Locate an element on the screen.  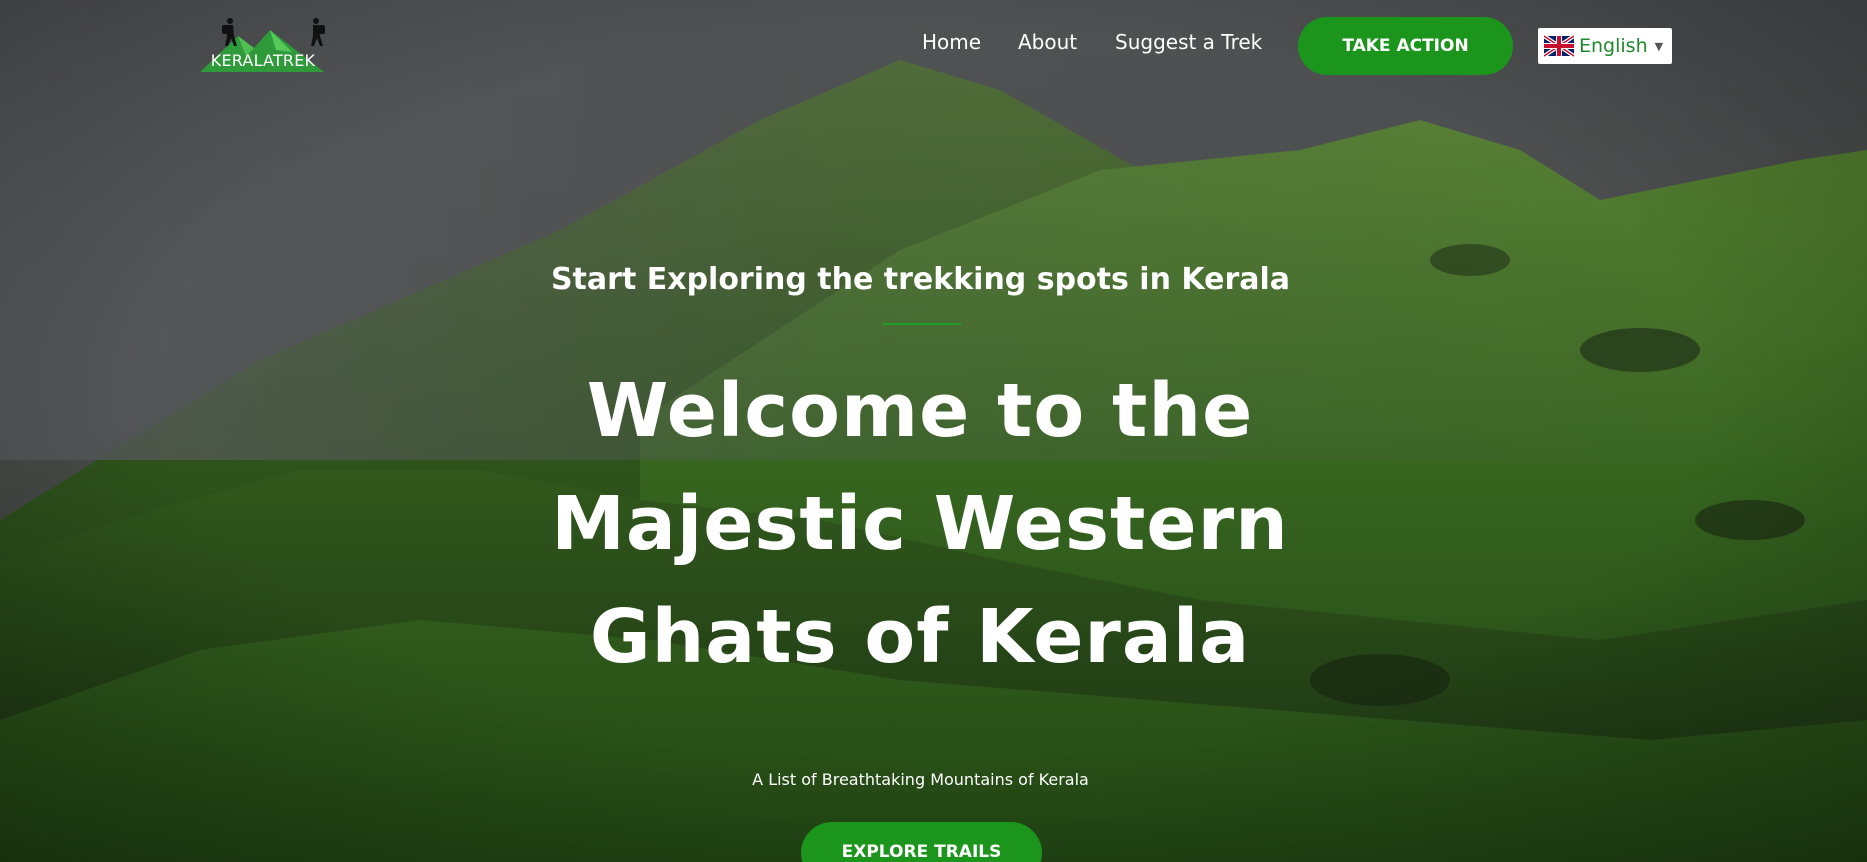
language-label: English is located at coordinates (1613, 46).